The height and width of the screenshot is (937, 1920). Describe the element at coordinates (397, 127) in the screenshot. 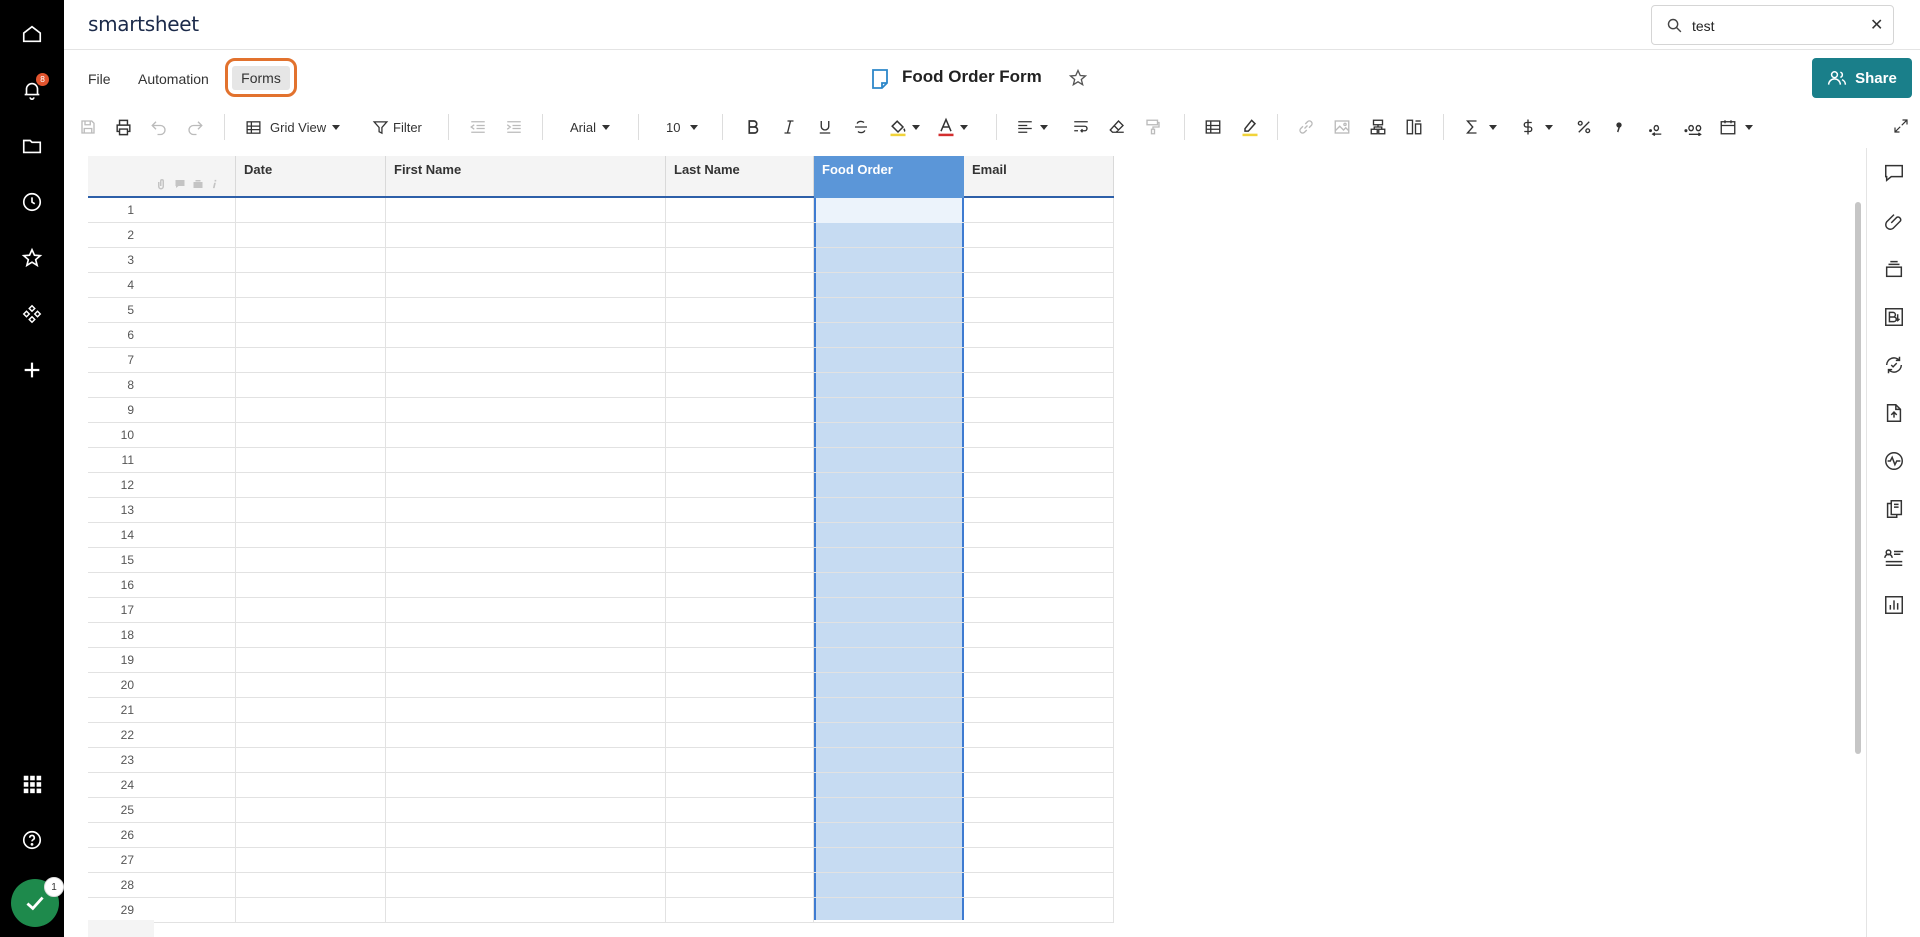

I see `filter-button: Filter` at that location.